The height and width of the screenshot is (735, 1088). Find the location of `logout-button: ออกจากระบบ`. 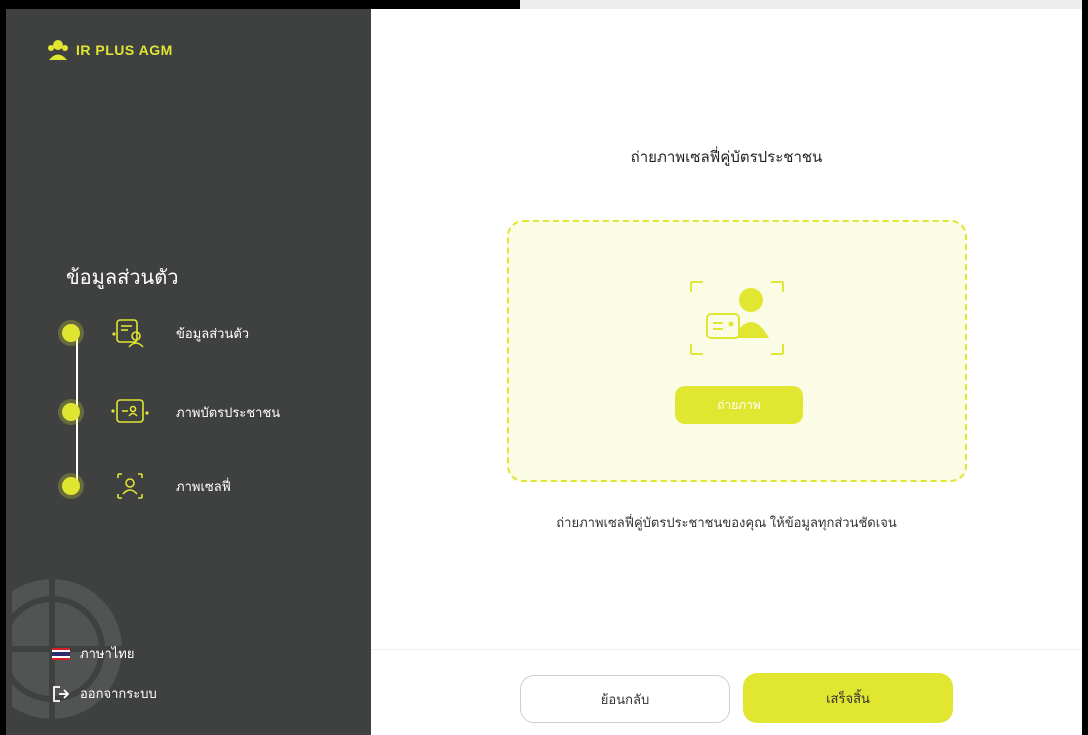

logout-button: ออกจากระบบ is located at coordinates (104, 693).